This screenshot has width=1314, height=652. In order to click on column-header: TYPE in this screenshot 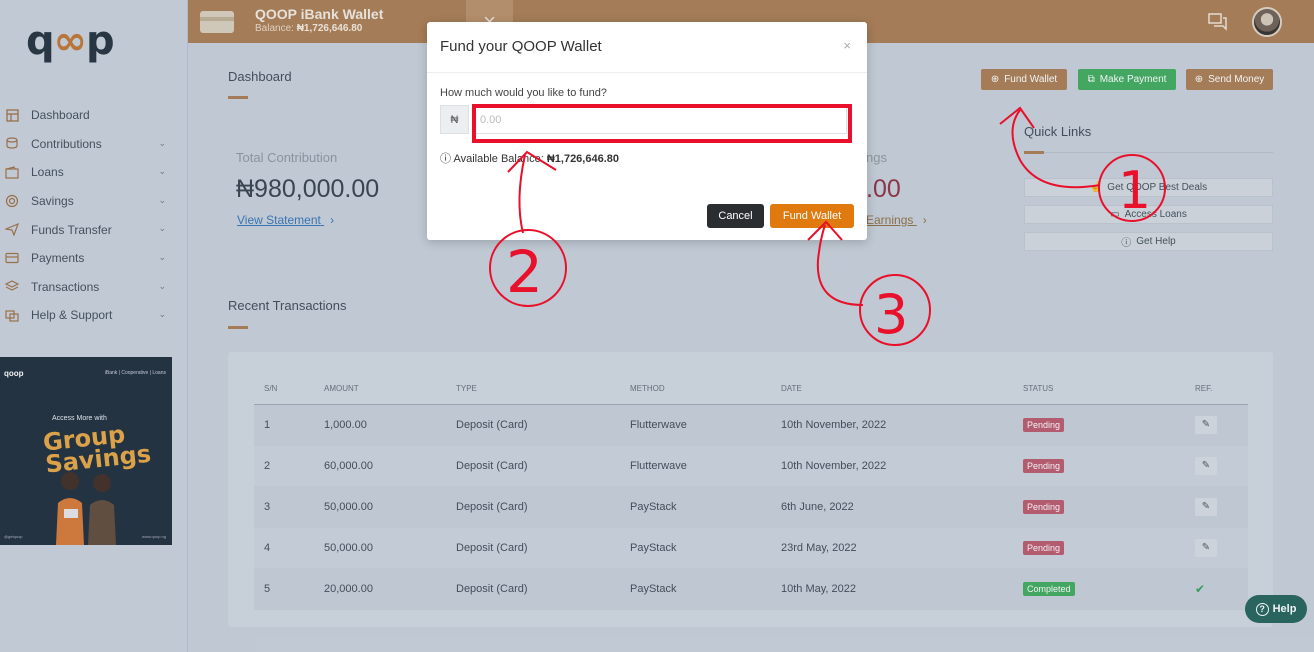, I will do `click(533, 389)`.